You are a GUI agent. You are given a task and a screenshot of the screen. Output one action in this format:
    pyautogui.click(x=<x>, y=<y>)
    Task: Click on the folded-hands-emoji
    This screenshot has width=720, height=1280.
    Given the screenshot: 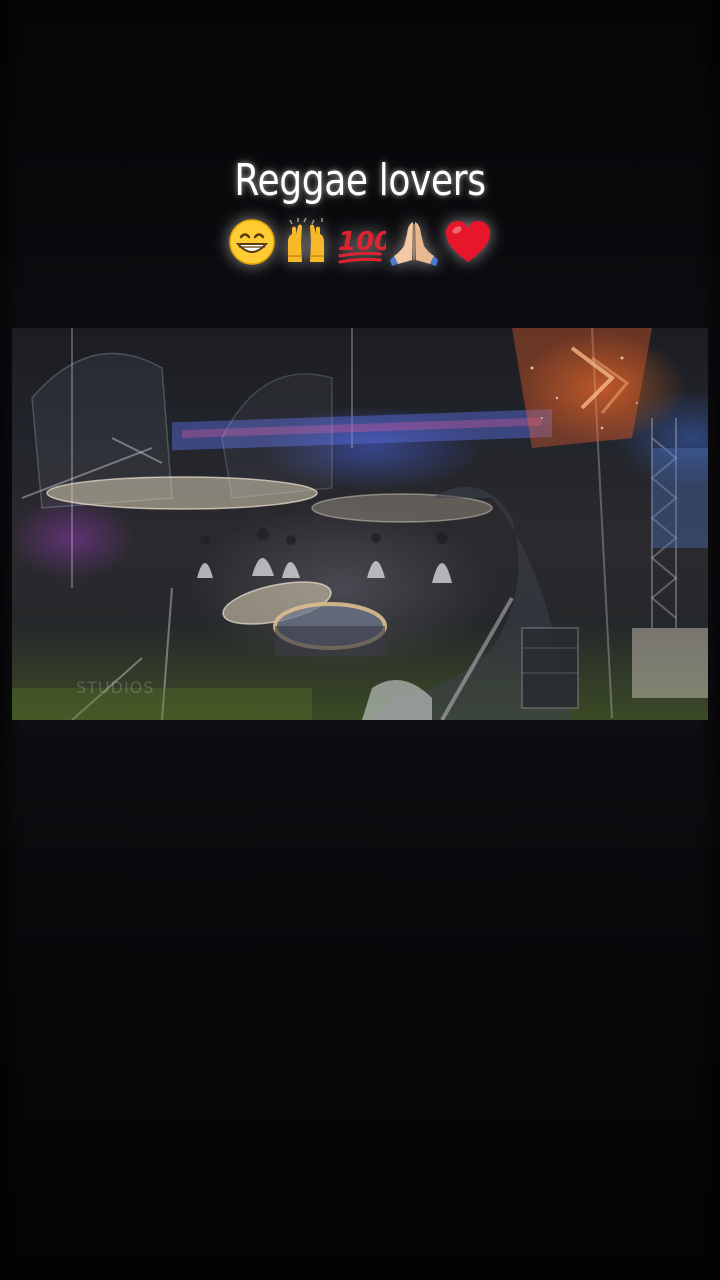 What is the action you would take?
    pyautogui.click(x=414, y=242)
    